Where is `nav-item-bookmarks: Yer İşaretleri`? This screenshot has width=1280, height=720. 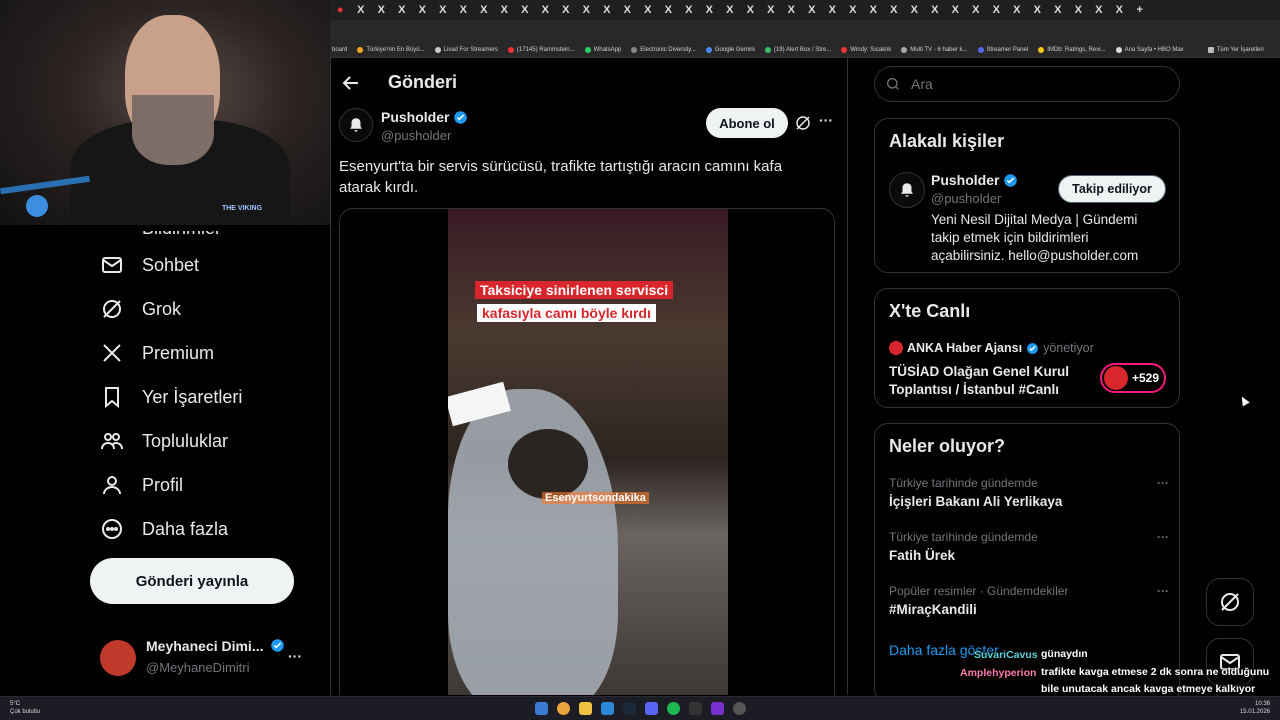
nav-item-bookmarks: Yer İşaretleri is located at coordinates (171, 397).